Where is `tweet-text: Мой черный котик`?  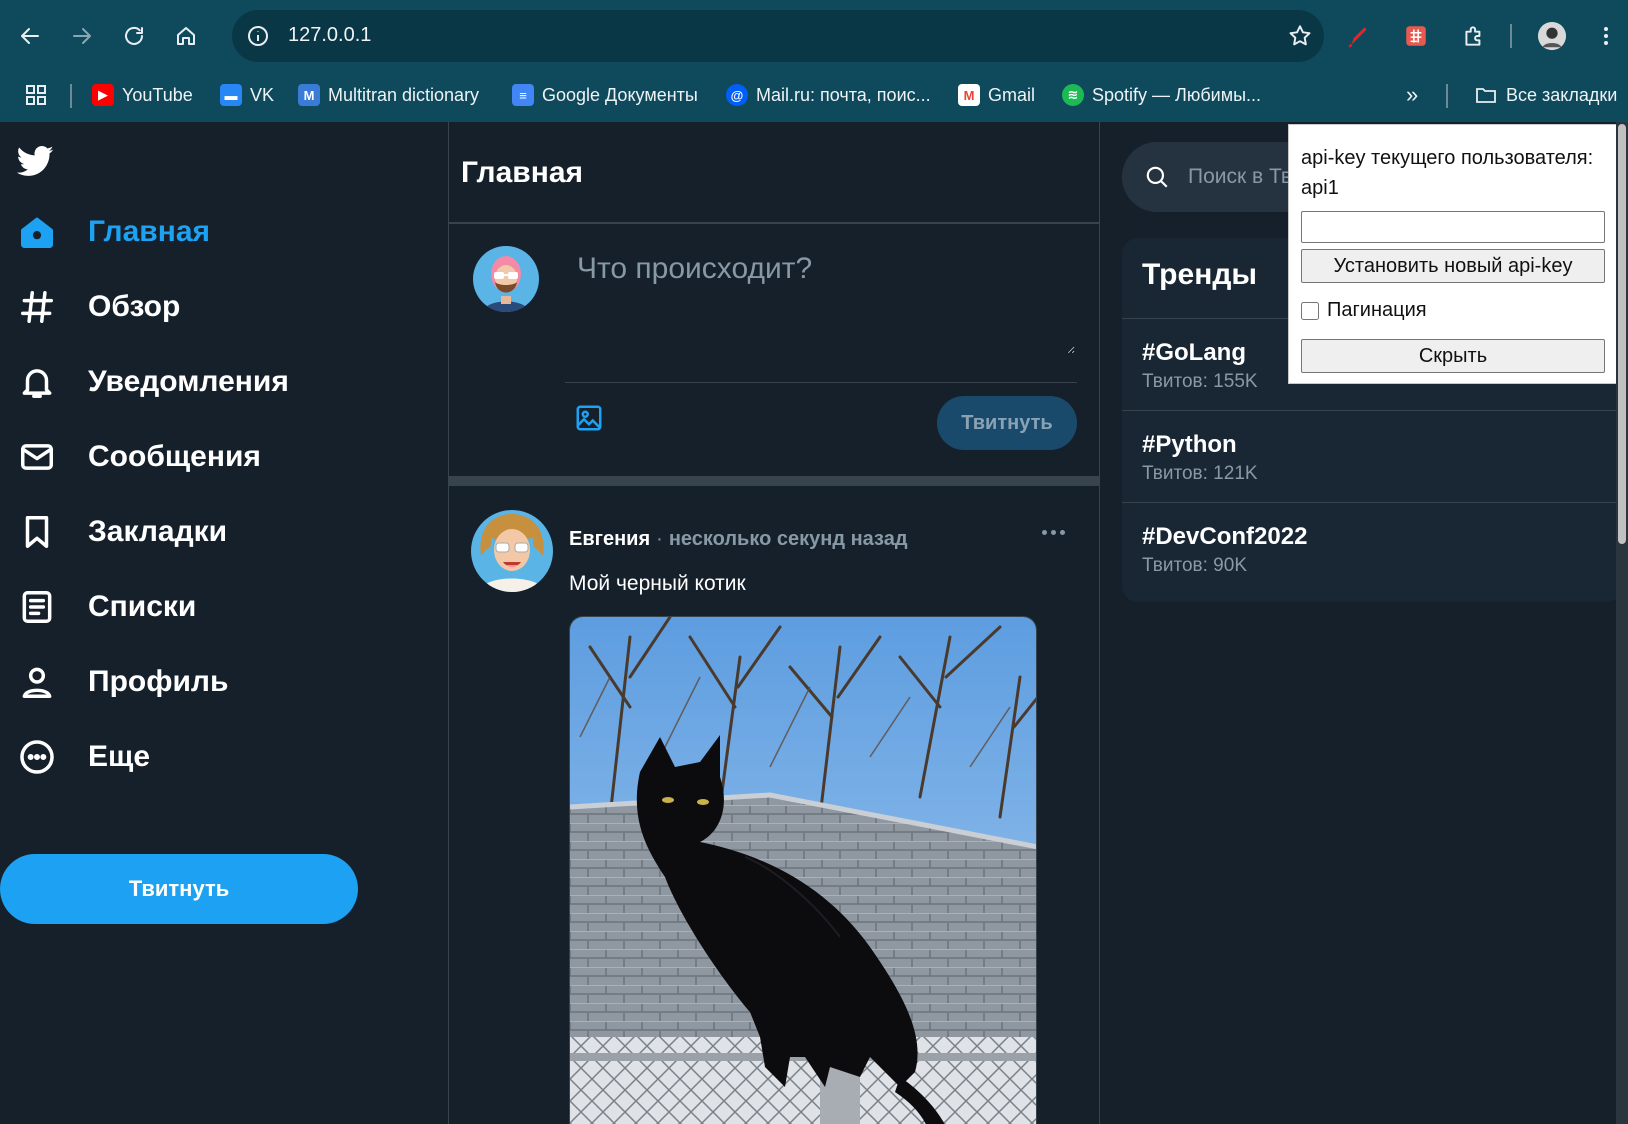 tweet-text: Мой черный котик is located at coordinates (657, 583).